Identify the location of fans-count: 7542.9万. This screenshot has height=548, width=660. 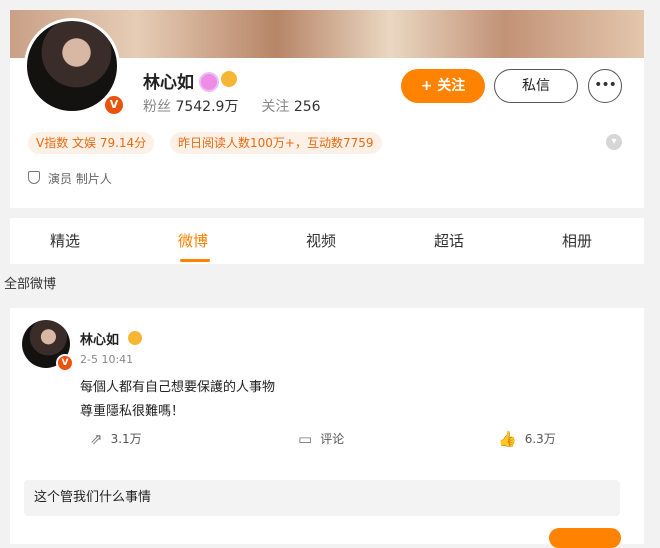
(206, 107).